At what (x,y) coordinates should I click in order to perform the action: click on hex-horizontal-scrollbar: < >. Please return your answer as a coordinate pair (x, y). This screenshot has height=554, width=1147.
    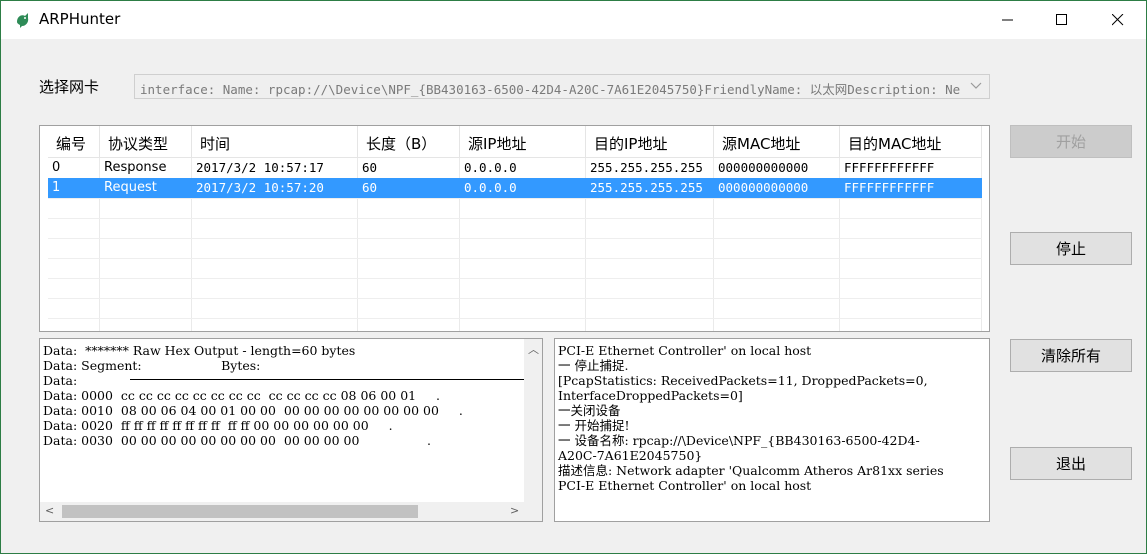
    Looking at the image, I should click on (291, 511).